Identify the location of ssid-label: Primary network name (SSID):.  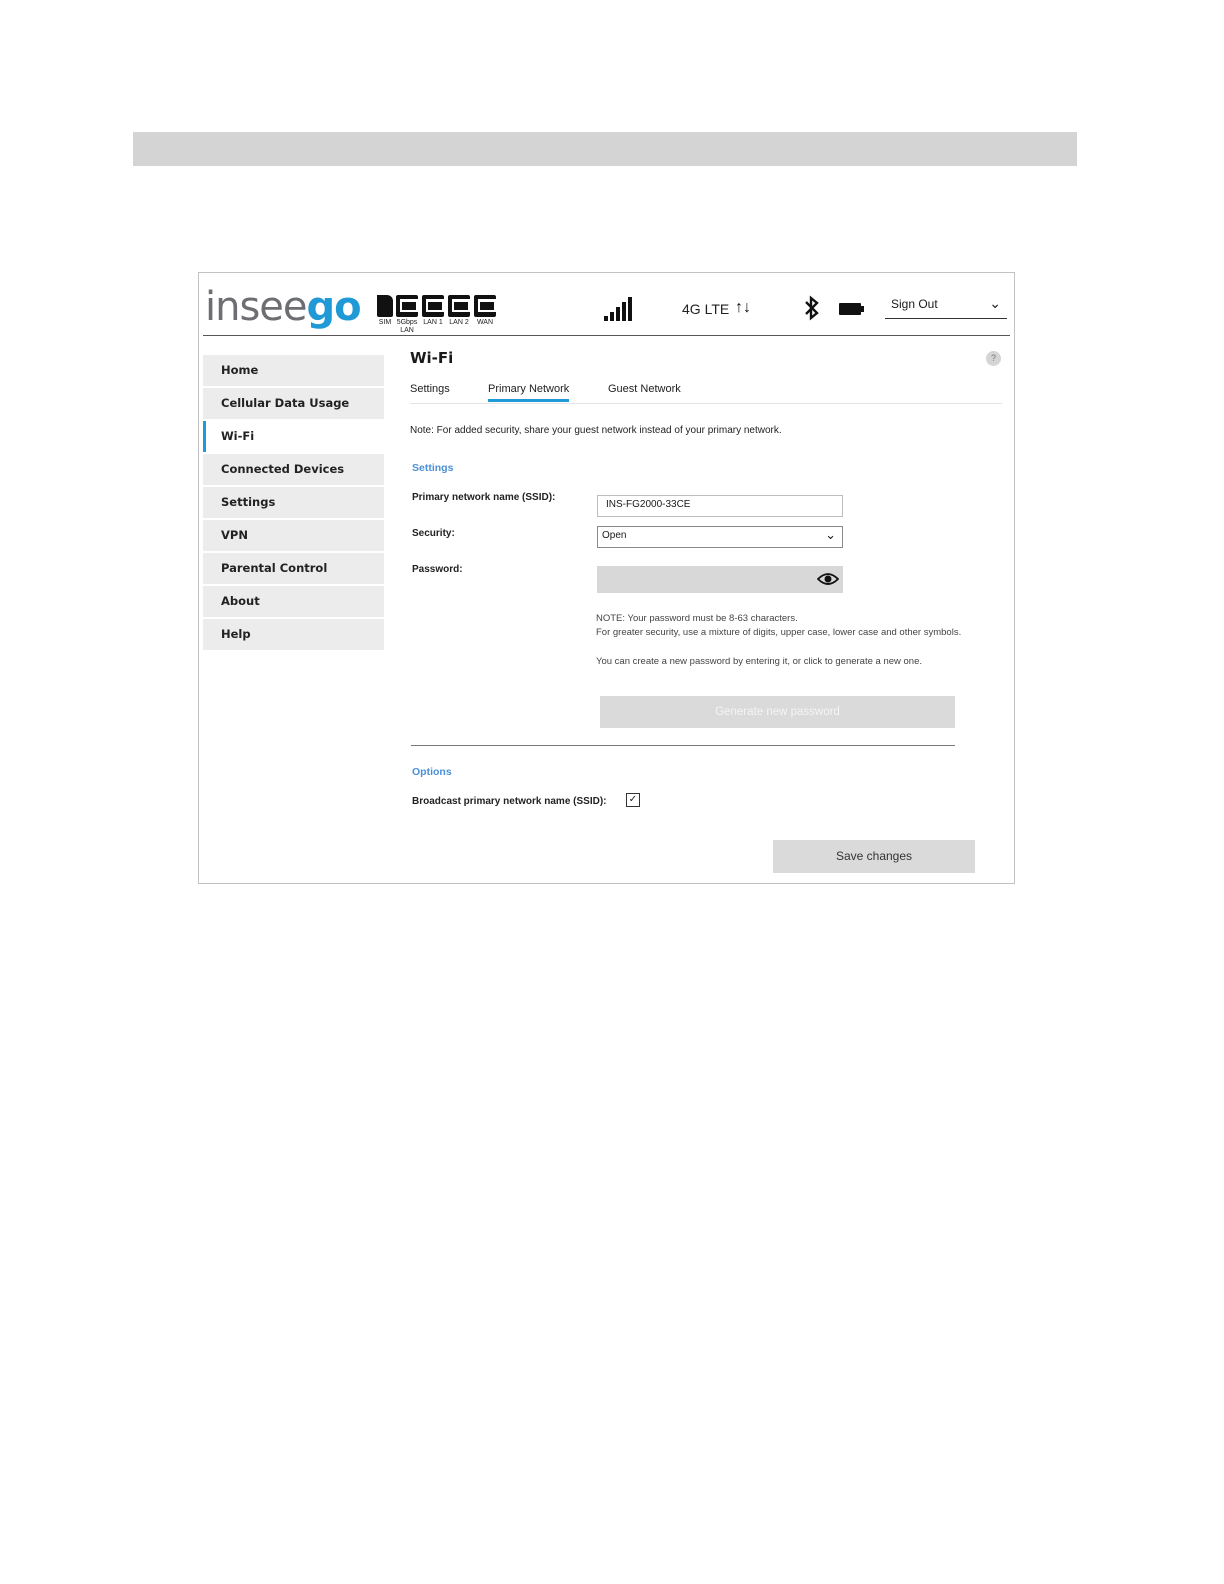
(484, 497).